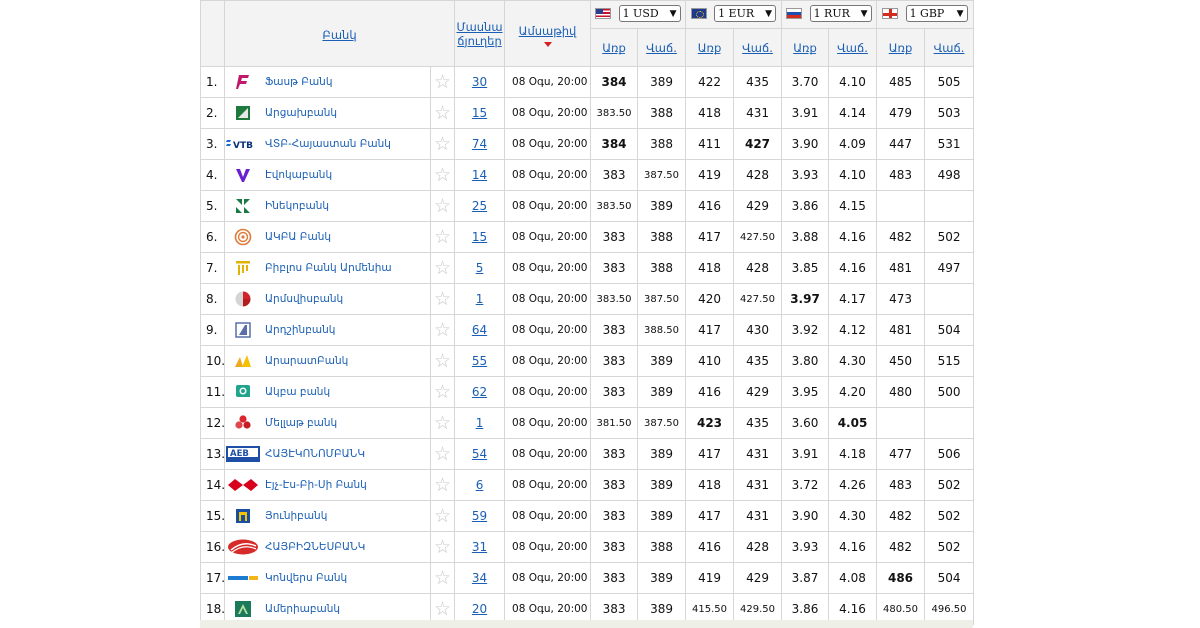 The width and height of the screenshot is (1200, 628). I want to click on rur-buy-link: Առք, so click(805, 48).